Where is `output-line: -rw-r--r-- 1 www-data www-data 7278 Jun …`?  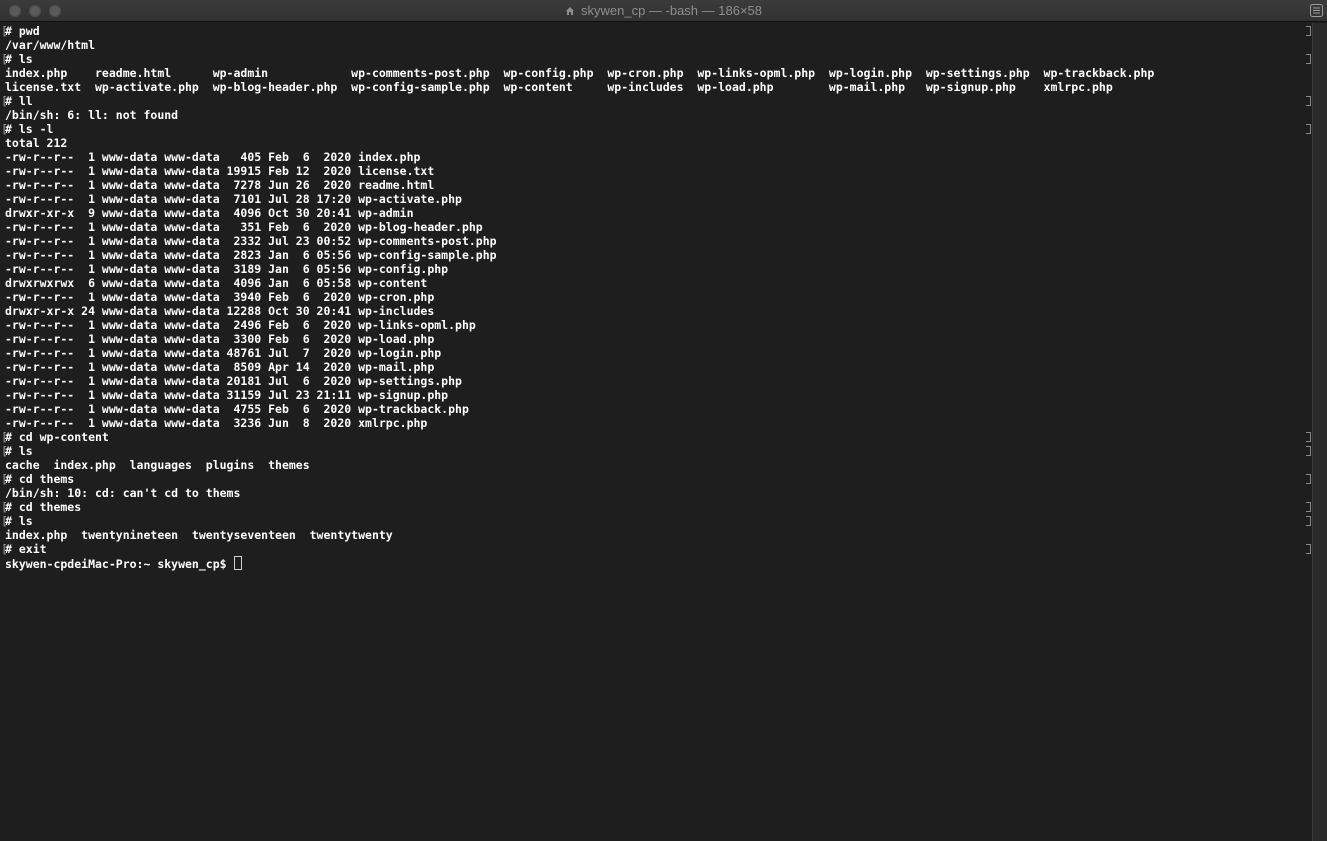 output-line: -rw-r--r-- 1 www-data www-data 7278 Jun … is located at coordinates (658, 185).